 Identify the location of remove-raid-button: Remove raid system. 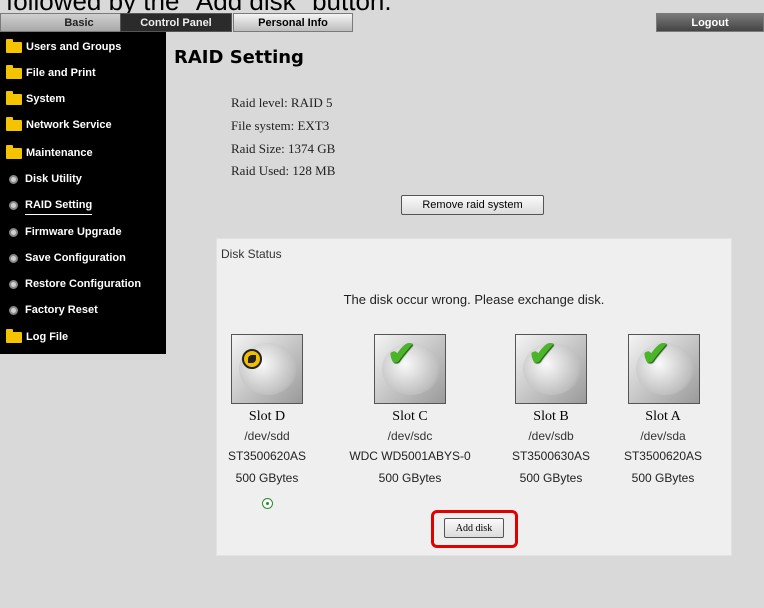
(472, 205).